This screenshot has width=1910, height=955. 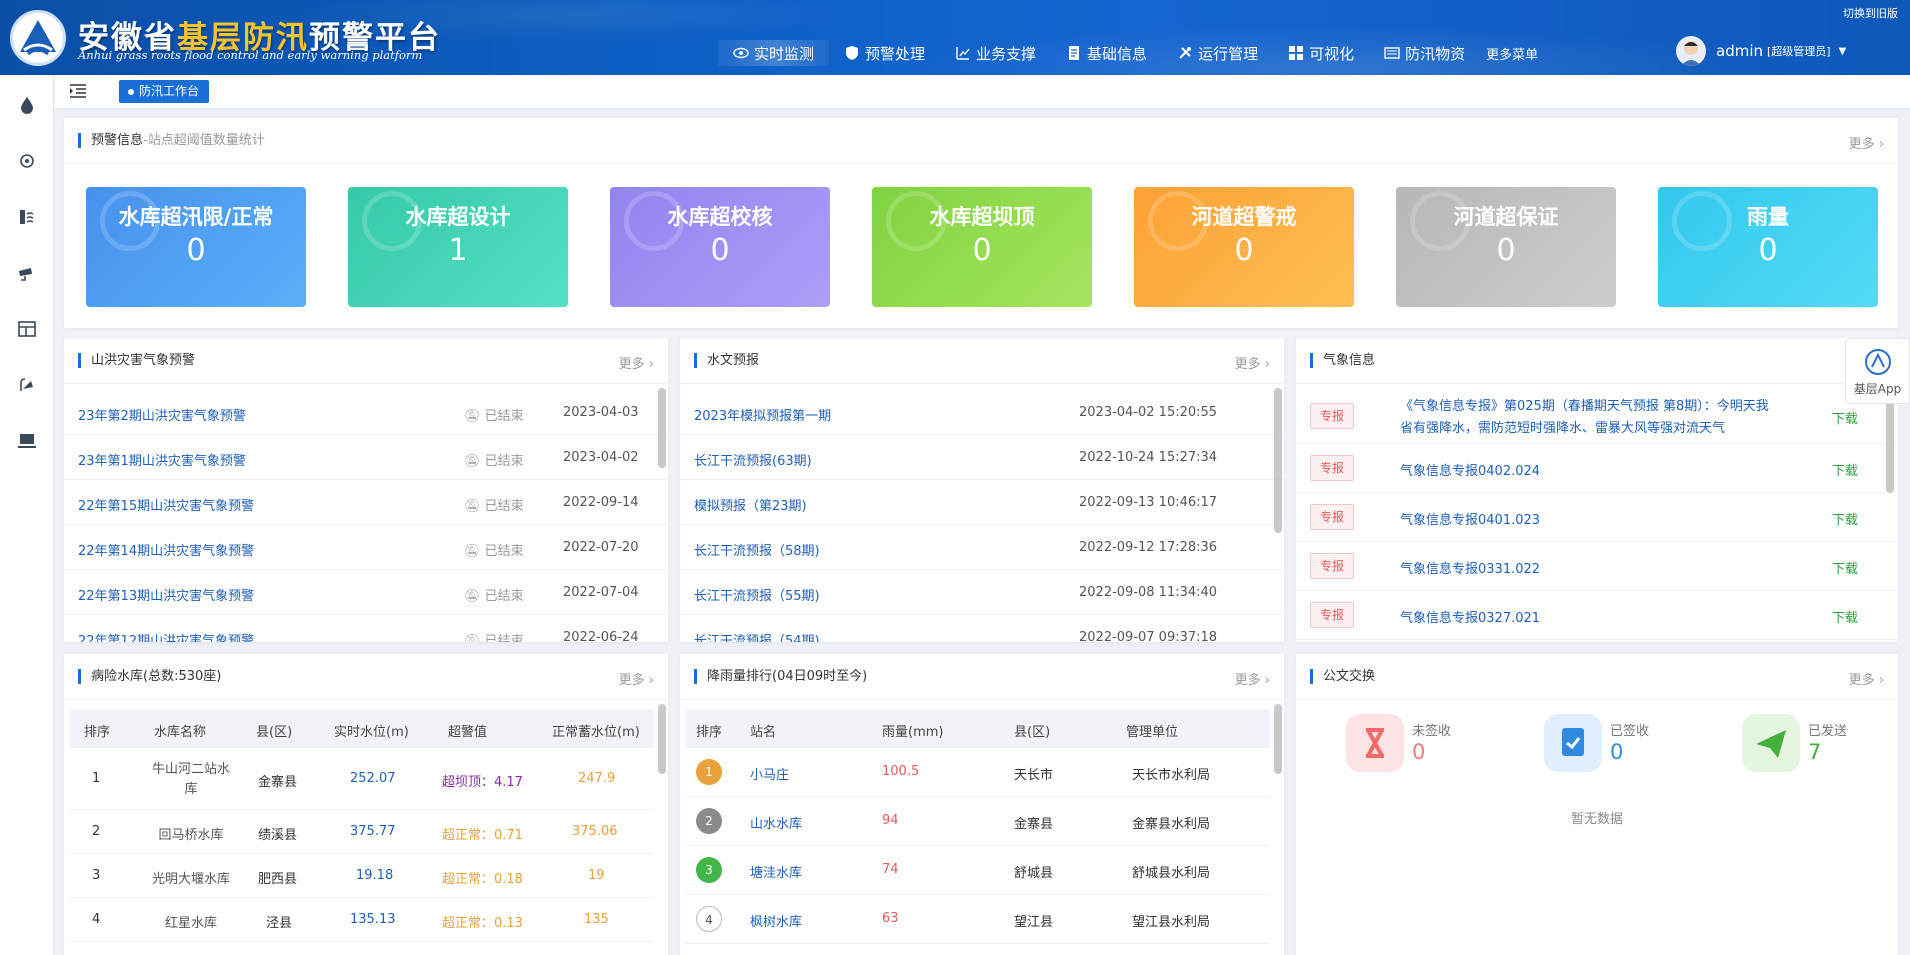 What do you see at coordinates (1597, 615) in the screenshot?
I see `list-item: 专报 气象信息专报0327.021 下载` at bounding box center [1597, 615].